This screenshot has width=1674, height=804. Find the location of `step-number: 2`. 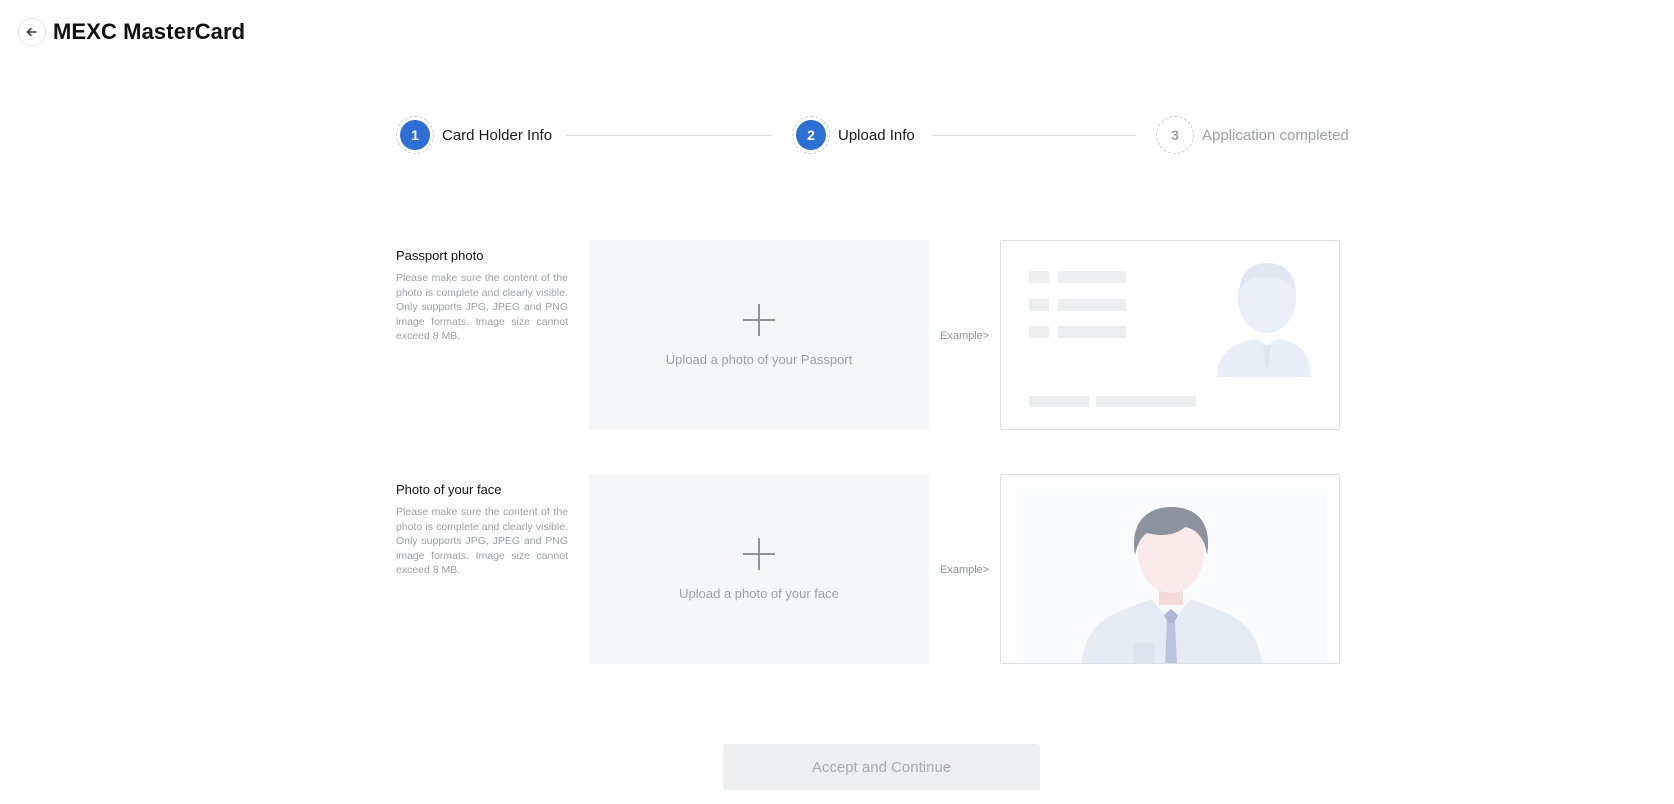

step-number: 2 is located at coordinates (811, 135).